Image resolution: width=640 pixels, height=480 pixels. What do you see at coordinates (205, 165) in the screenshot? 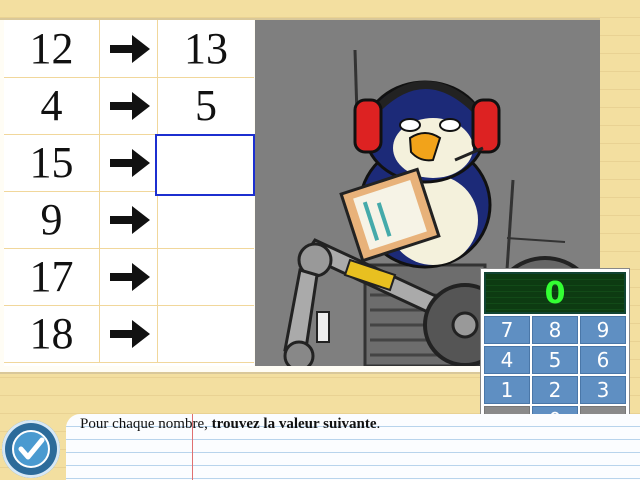
I see `active-answer-box` at bounding box center [205, 165].